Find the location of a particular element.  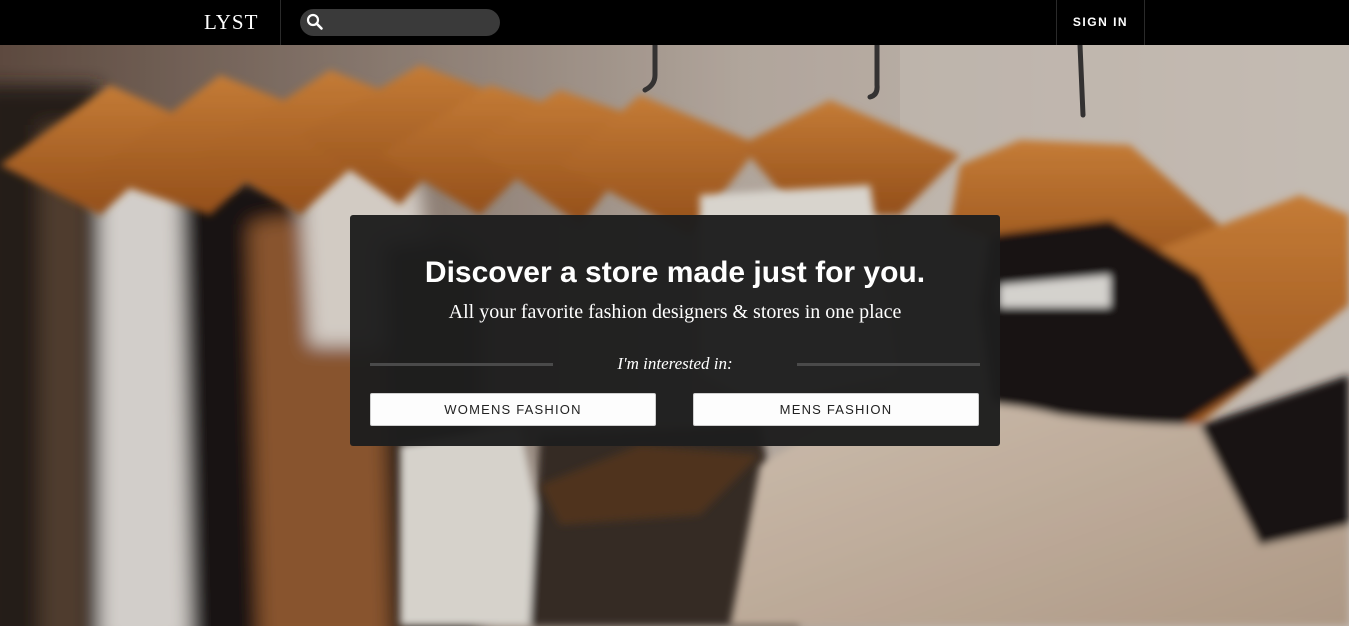

top-navigation-bar: LYST SIGN IN is located at coordinates (674, 22).